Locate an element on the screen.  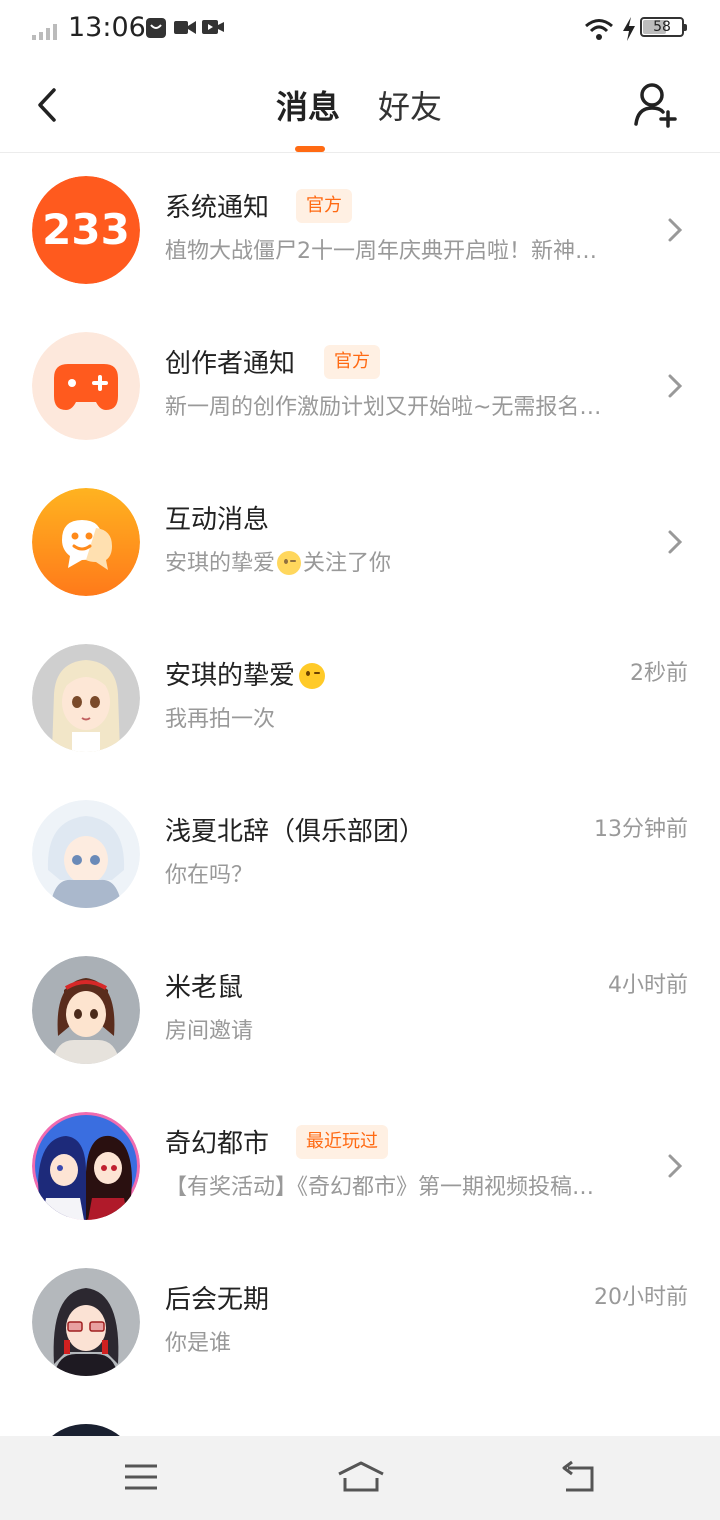
item-title: 米老鼠 is located at coordinates (204, 988).